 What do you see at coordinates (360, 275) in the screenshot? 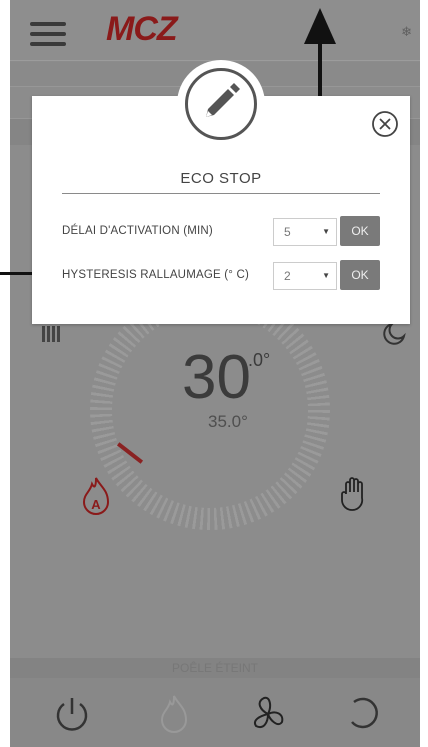
I see `hysteresis-ok-button: OK` at bounding box center [360, 275].